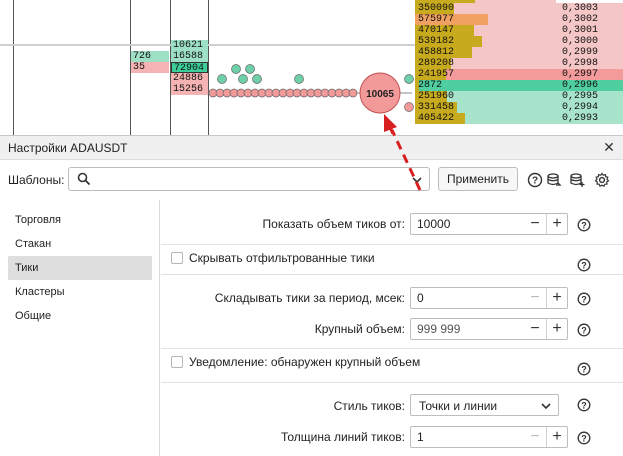 Image resolution: width=623 pixels, height=456 pixels. I want to click on gear-icon, so click(602, 180).